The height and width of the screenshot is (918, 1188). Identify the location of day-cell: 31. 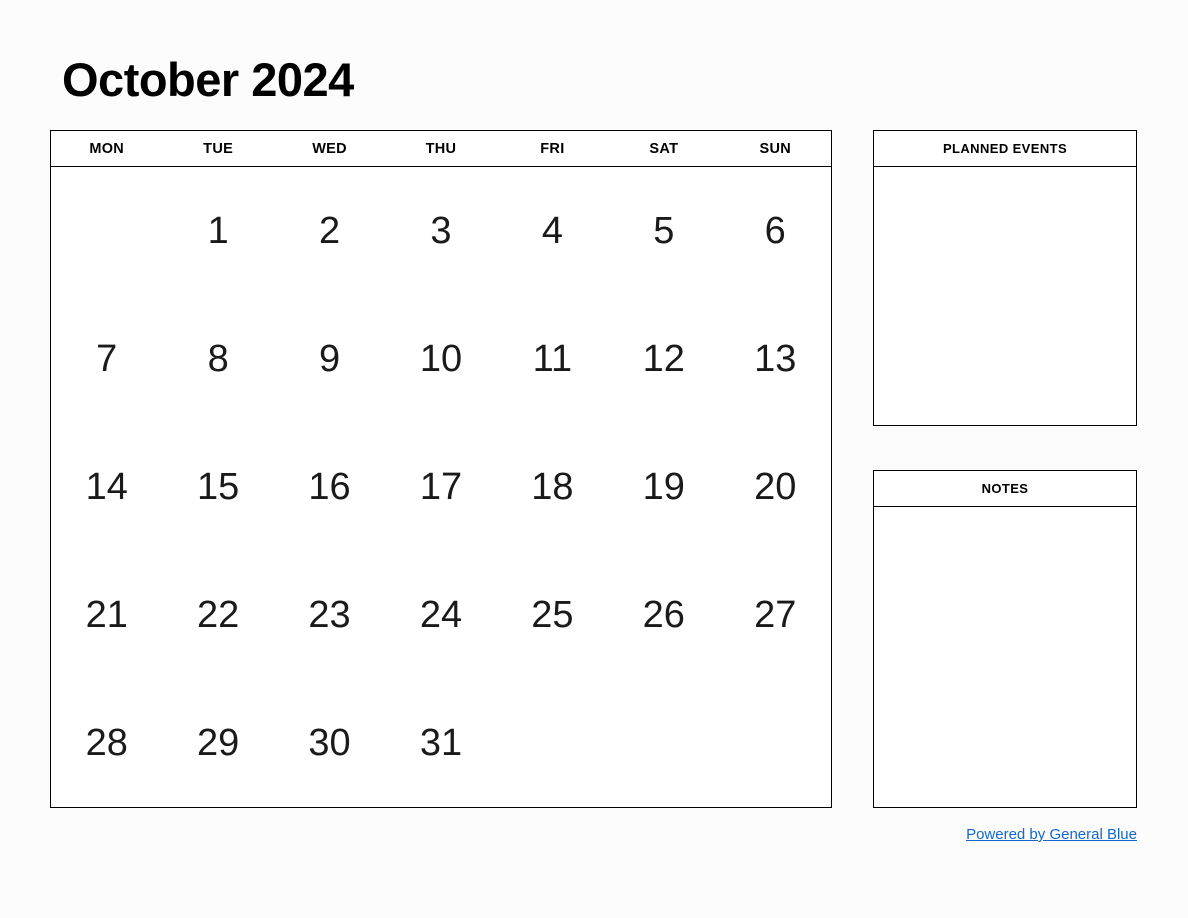
(440, 743).